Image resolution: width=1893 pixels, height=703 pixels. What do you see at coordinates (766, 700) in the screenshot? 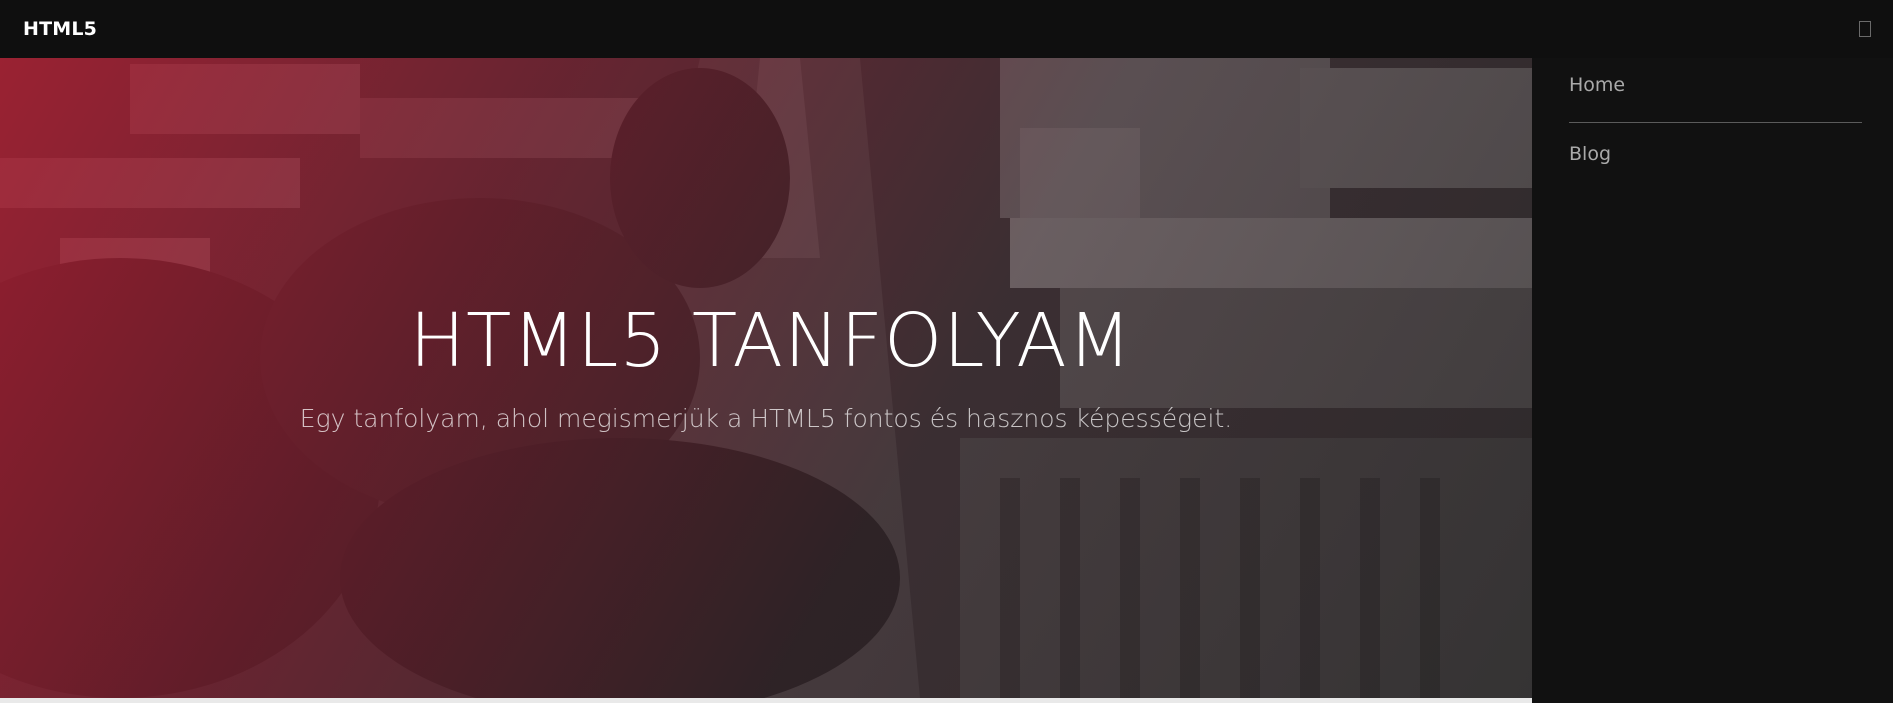
I see `content-section-edge` at bounding box center [766, 700].